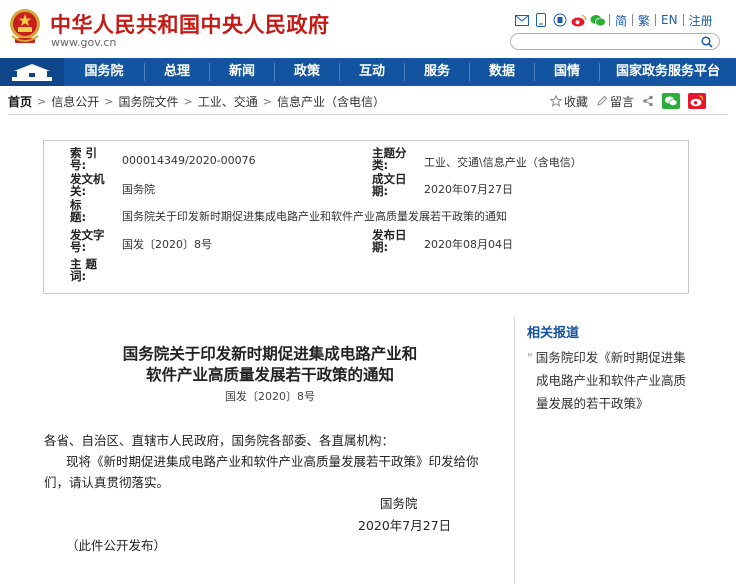  What do you see at coordinates (104, 72) in the screenshot?
I see `nav-item-state-council: 国务院` at bounding box center [104, 72].